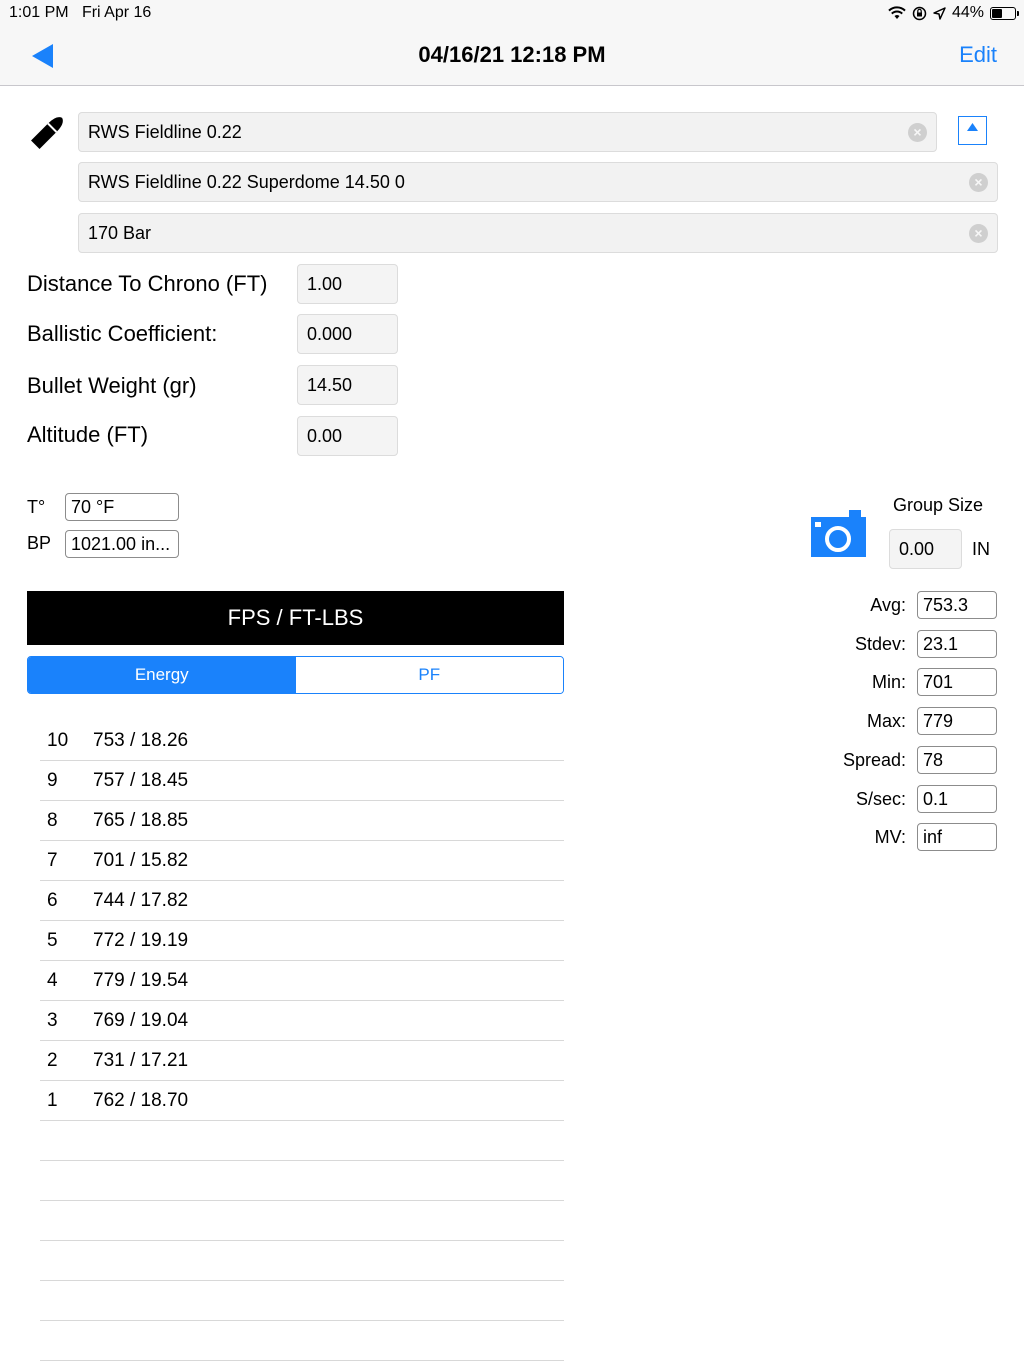 The height and width of the screenshot is (1365, 1024). What do you see at coordinates (52, 860) in the screenshot?
I see `shot-number: 7` at bounding box center [52, 860].